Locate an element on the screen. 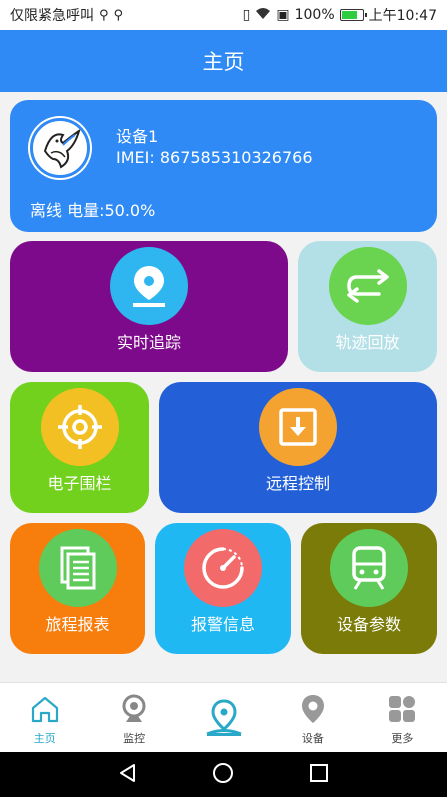 This screenshot has width=447, height=797. alert-icon: ▣ is located at coordinates (283, 15).